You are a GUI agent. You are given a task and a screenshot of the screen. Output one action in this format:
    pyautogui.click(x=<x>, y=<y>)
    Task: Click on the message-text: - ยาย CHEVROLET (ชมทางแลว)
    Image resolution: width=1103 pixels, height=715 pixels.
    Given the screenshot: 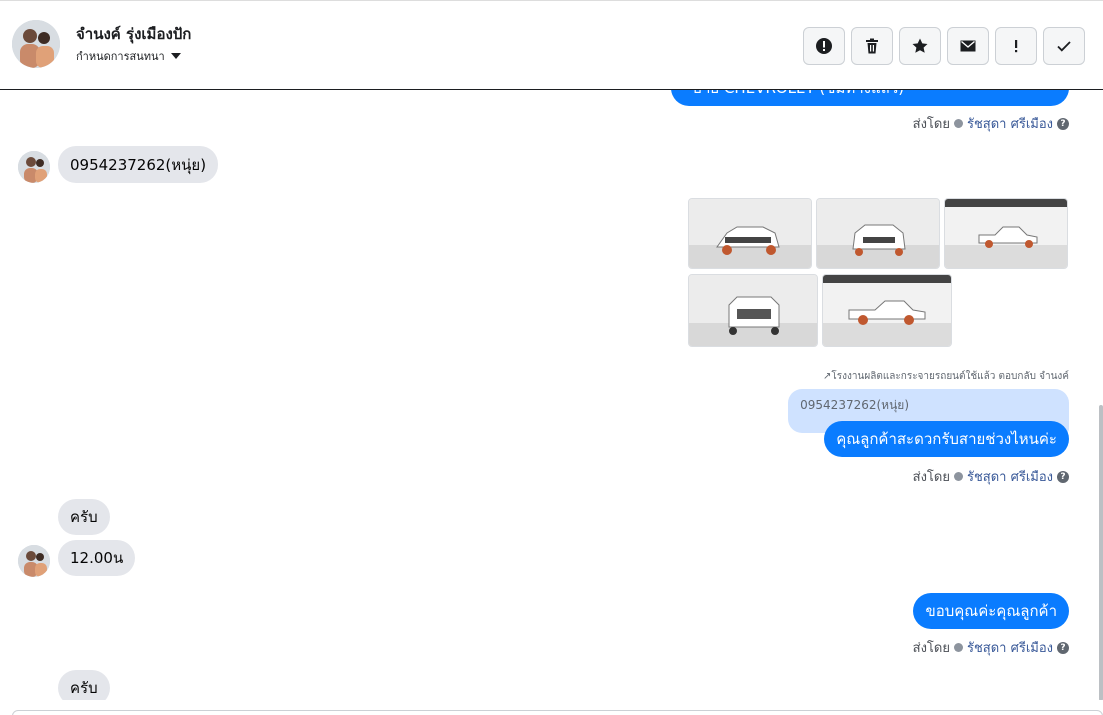 What is the action you would take?
    pyautogui.click(x=793, y=95)
    